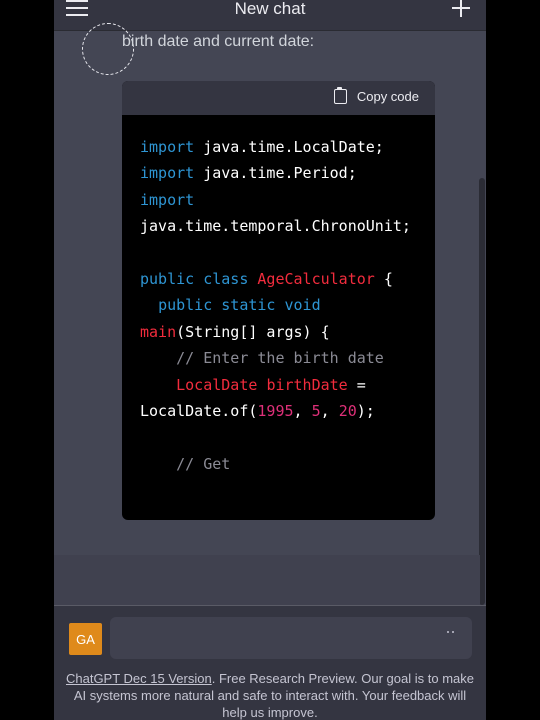  I want to click on code-token: (String[] args) {, so click(253, 331).